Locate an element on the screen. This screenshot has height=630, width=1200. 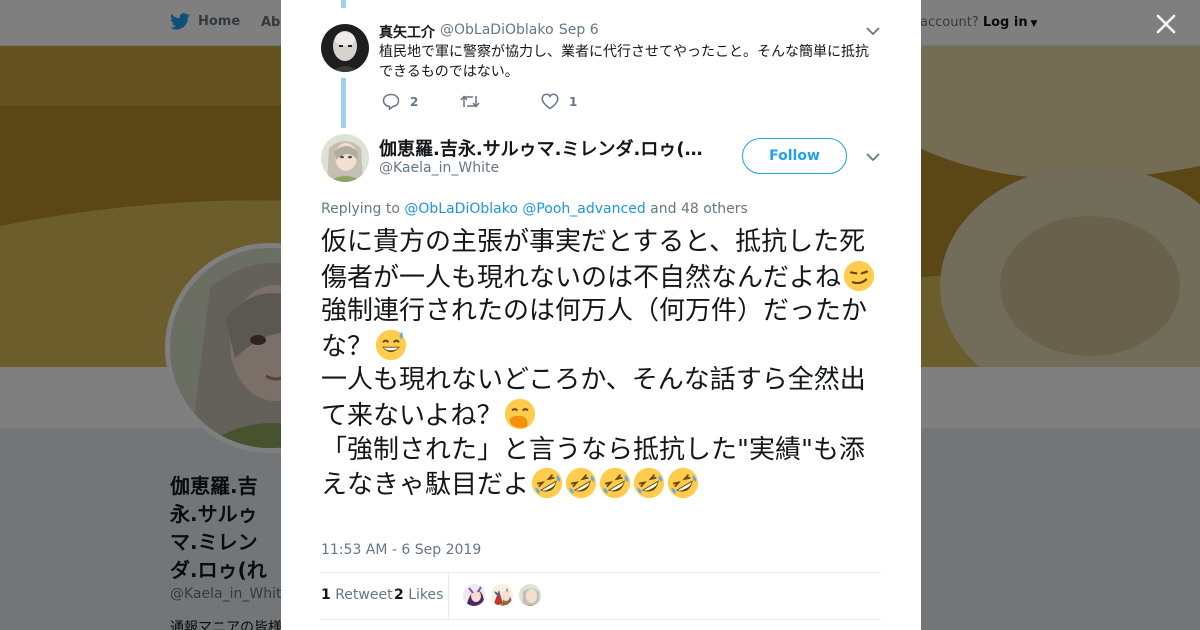
like-button: 1 is located at coordinates (559, 101).